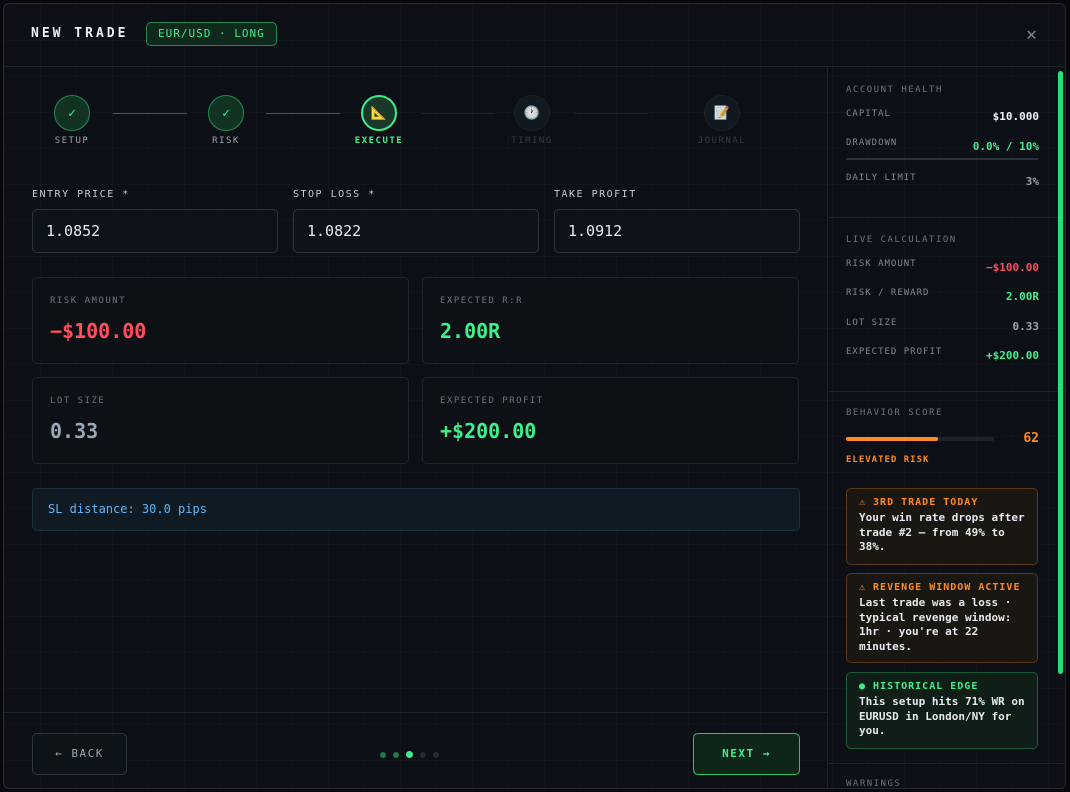 This screenshot has height=792, width=1070. I want to click on risk-reward-label: RISK / REWARD, so click(888, 293).